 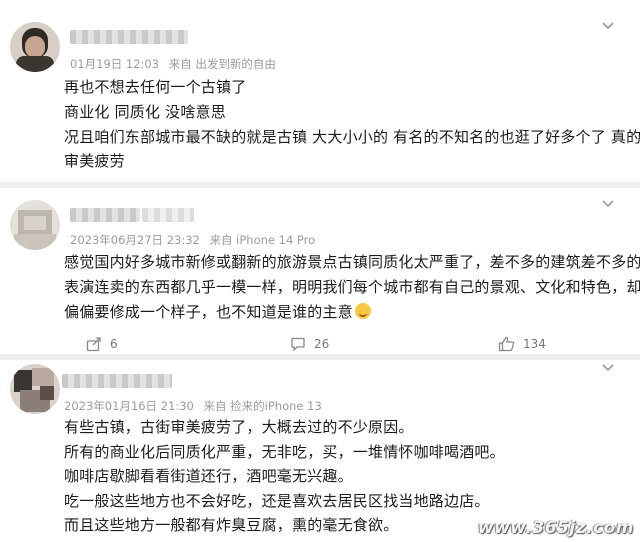 What do you see at coordinates (277, 501) in the screenshot?
I see `comment-text-line: 吃一般这些地方也不会好吃，还是喜欢去居民区找当地路边店。` at bounding box center [277, 501].